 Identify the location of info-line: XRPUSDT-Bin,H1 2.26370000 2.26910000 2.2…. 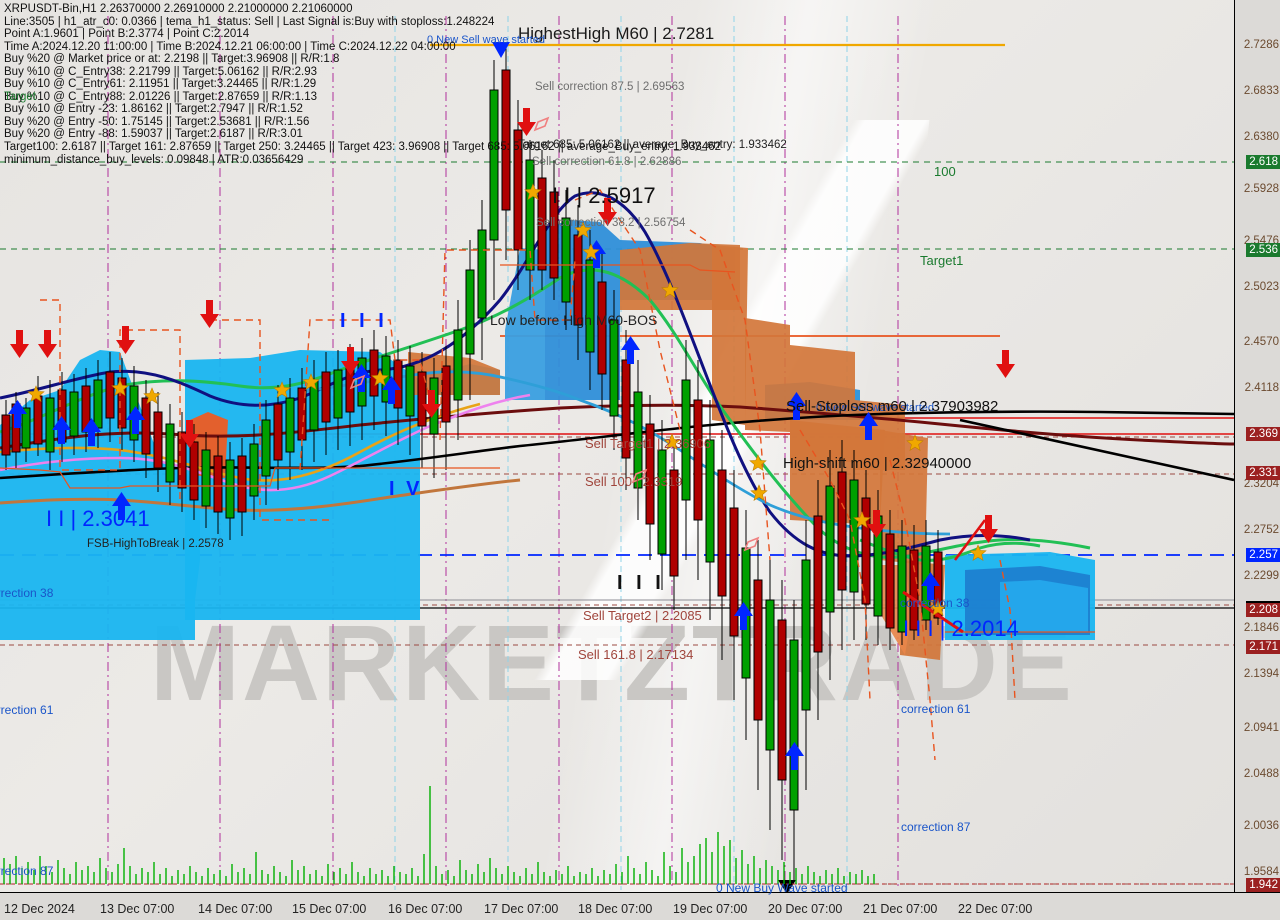
(178, 9).